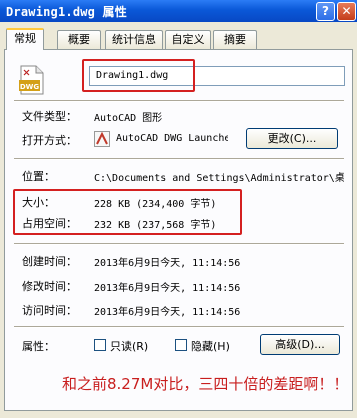 The height and width of the screenshot is (418, 357). Describe the element at coordinates (127, 212) in the screenshot. I see `size-highlight-box` at that location.